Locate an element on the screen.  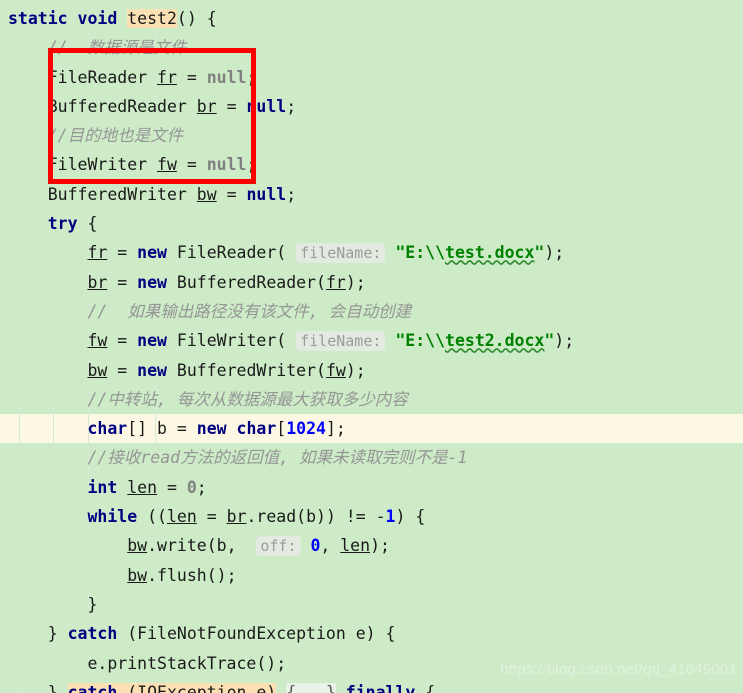
code-token: e.printStackTrace(); is located at coordinates (187, 663).